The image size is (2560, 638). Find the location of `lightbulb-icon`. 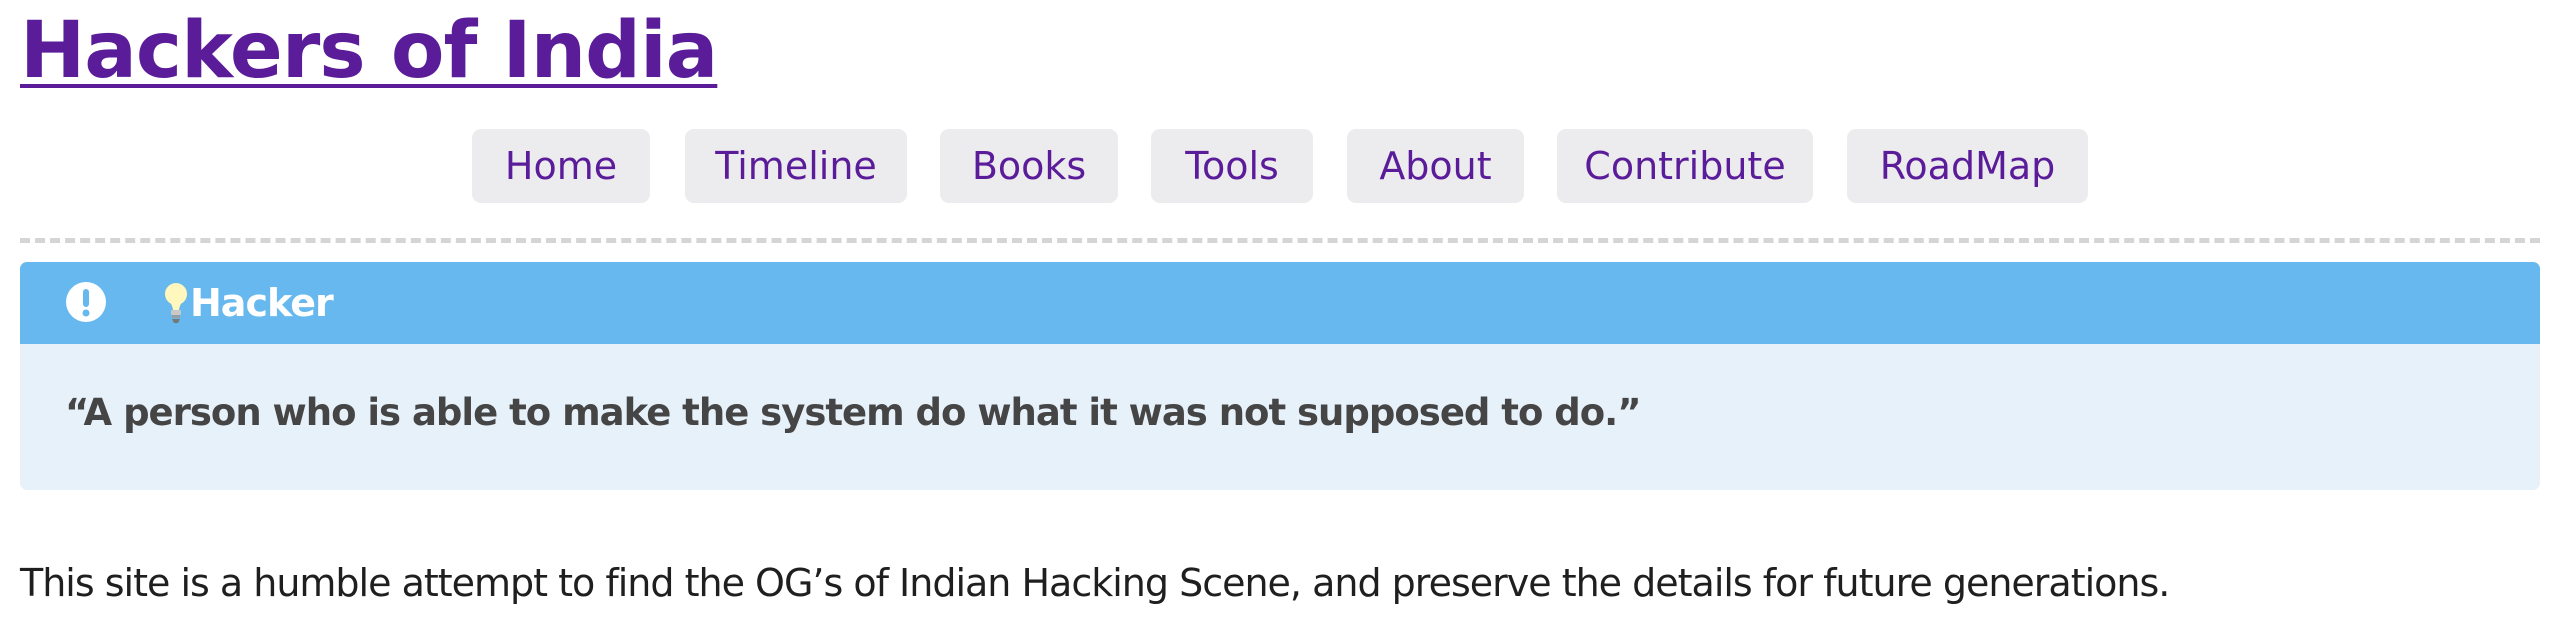

lightbulb-icon is located at coordinates (176, 302).